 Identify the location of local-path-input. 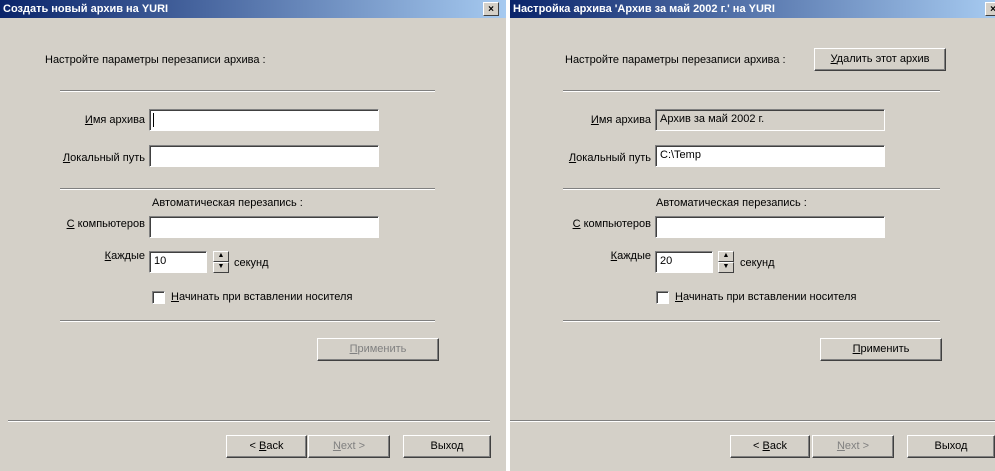
(264, 156).